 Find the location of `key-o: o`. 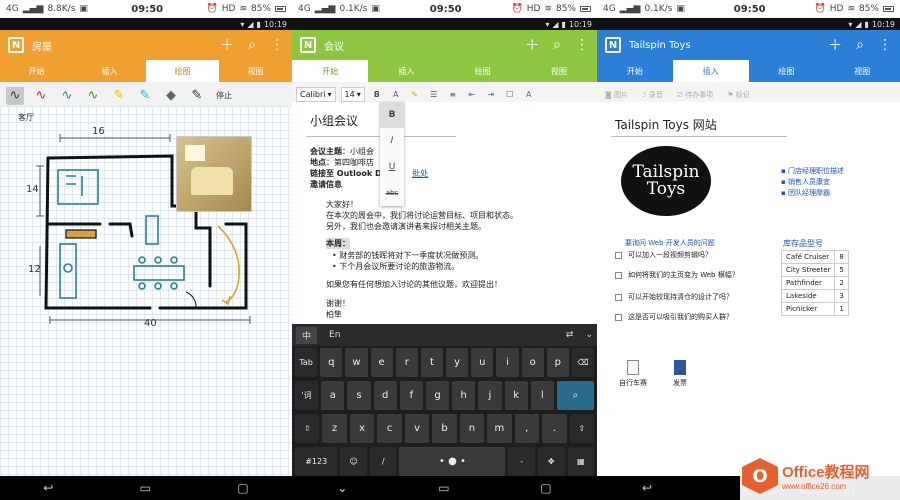

key-o: o is located at coordinates (532, 362).